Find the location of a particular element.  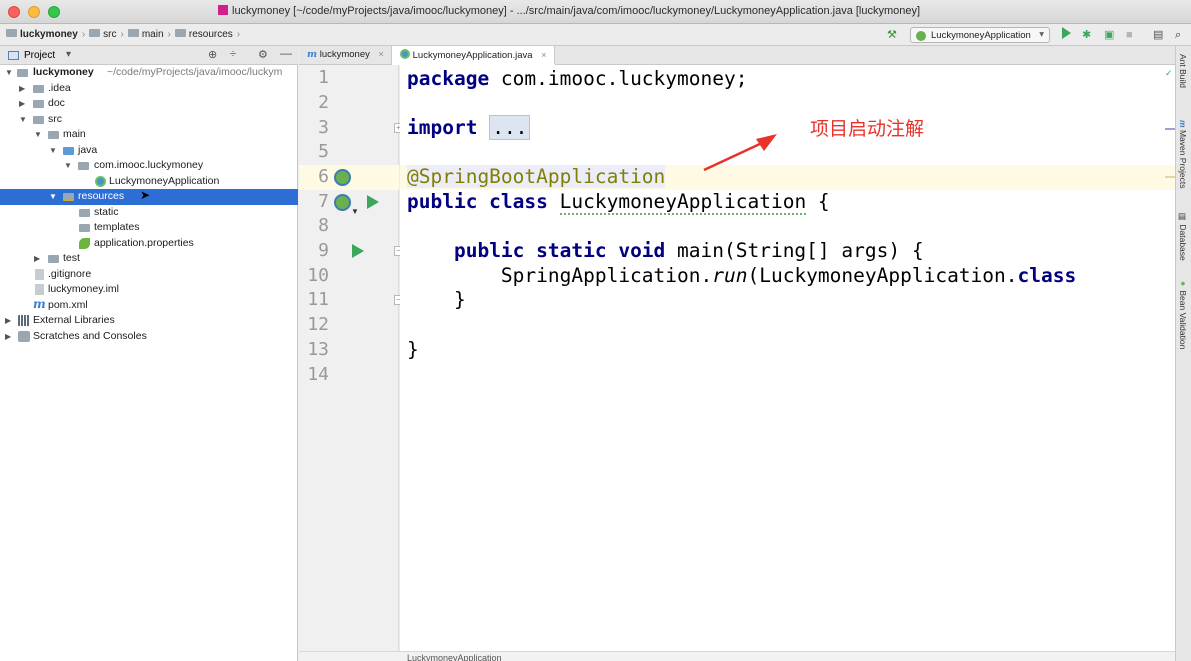

spring-bean-icon is located at coordinates (342, 202).